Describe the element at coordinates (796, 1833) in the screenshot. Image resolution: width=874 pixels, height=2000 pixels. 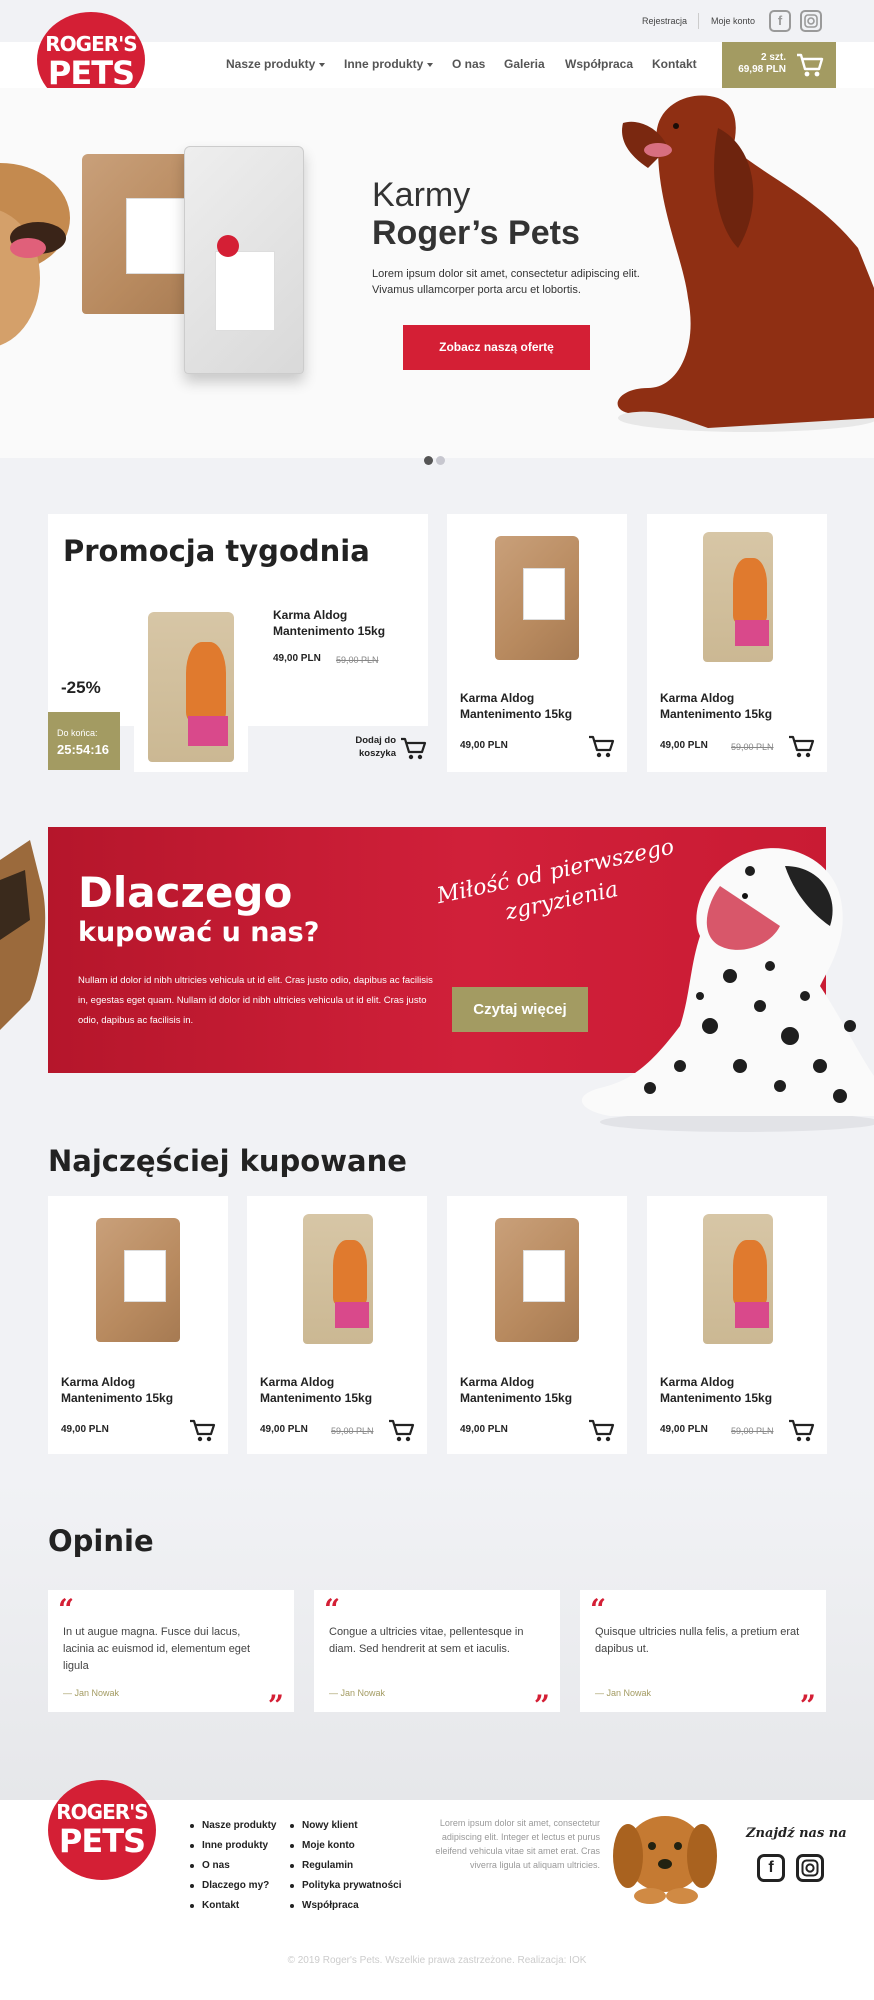
I see `find-us-label: Znajdź nas na` at that location.